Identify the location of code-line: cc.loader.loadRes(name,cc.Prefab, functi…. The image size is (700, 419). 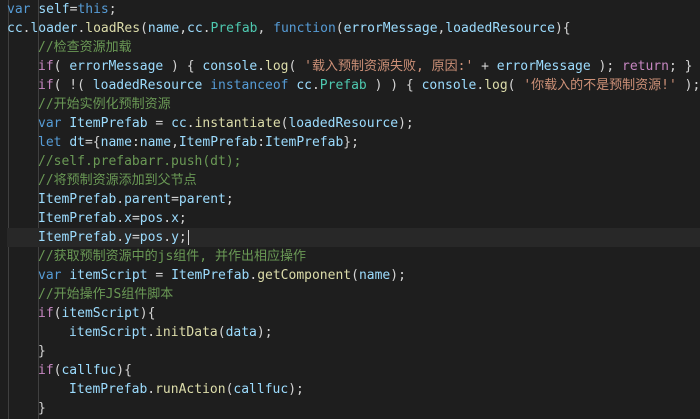
(353, 28).